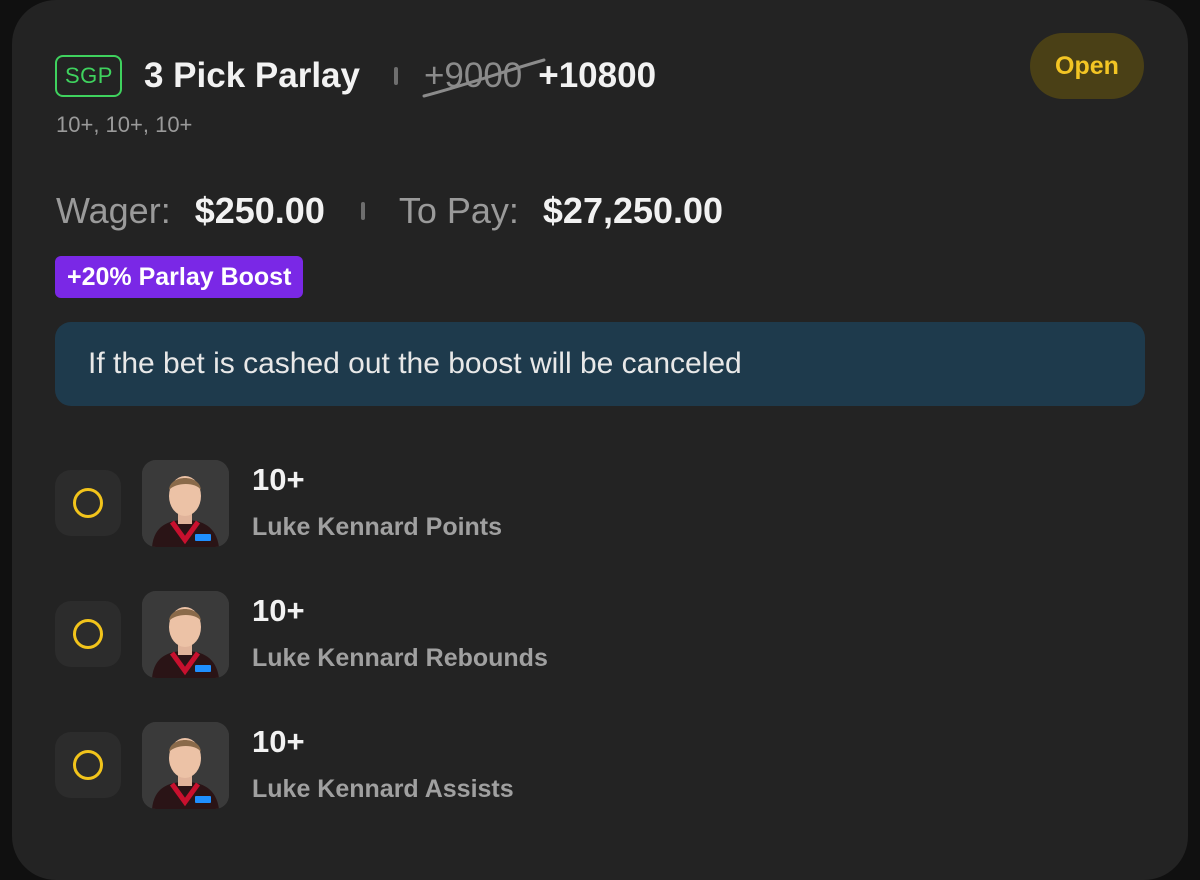 The image size is (1200, 880). Describe the element at coordinates (405, 505) in the screenshot. I see `pick-item: 10+ Luke Kennard Points` at that location.